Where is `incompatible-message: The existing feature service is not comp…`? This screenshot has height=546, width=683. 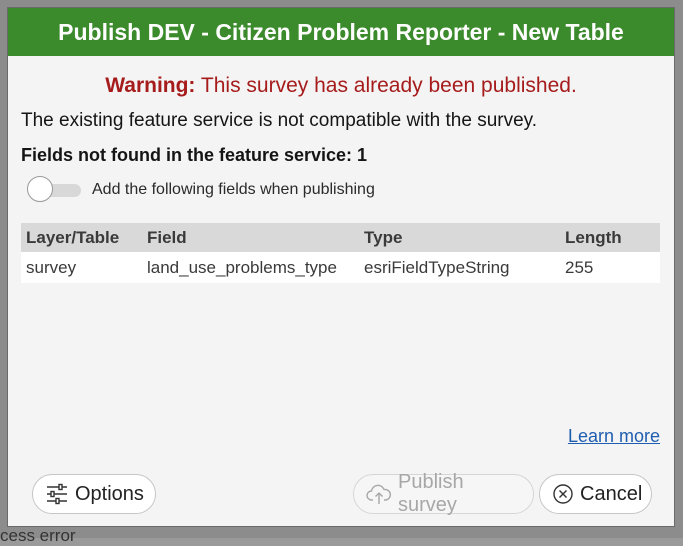
incompatible-message: The existing feature service is not comp… is located at coordinates (279, 120).